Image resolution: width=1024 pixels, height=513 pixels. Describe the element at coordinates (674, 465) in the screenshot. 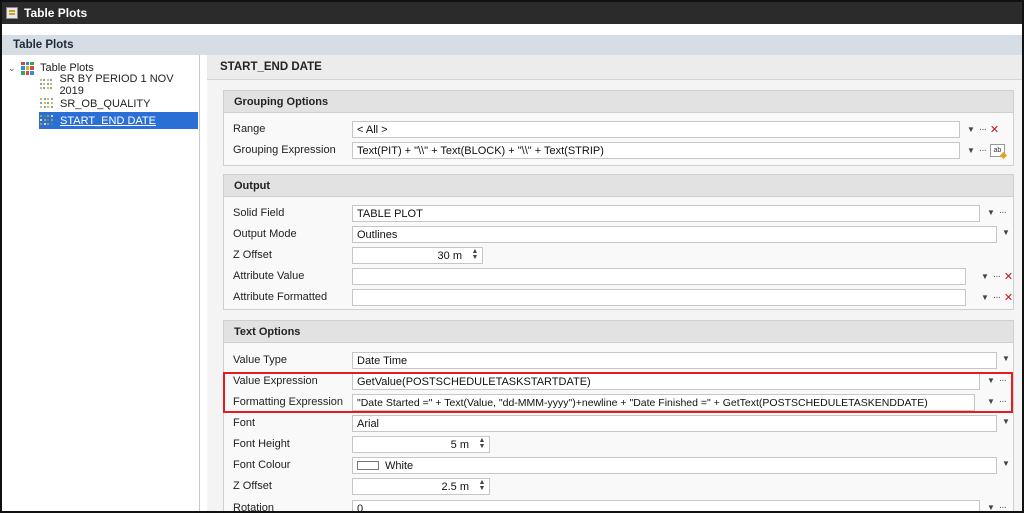

I see `font-colour-select: White` at that location.